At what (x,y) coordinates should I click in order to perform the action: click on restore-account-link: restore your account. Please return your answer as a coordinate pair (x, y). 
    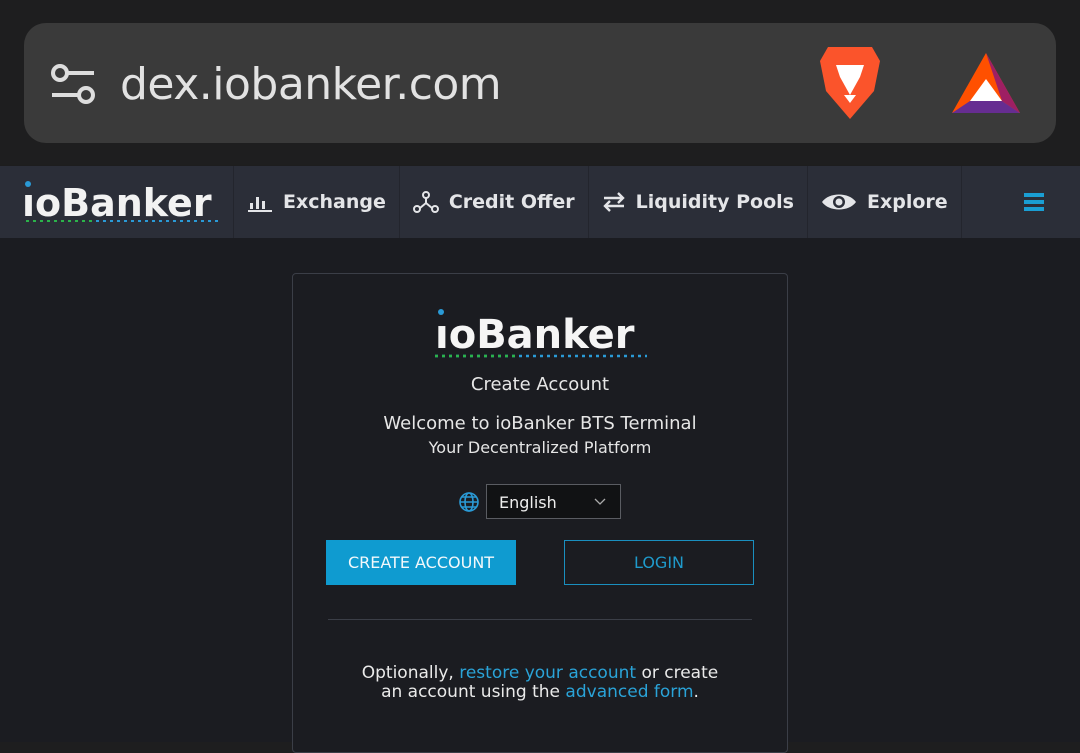
    Looking at the image, I should click on (547, 673).